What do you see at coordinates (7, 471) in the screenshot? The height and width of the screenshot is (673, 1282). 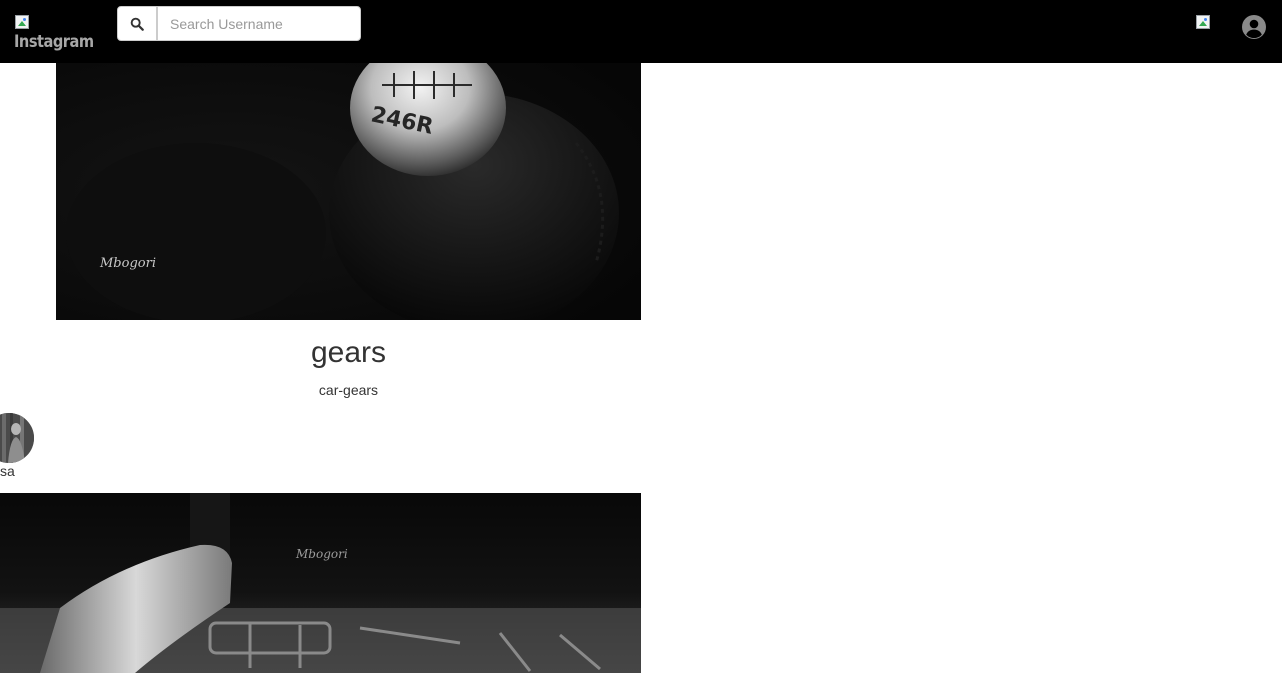 I see `username: sa` at bounding box center [7, 471].